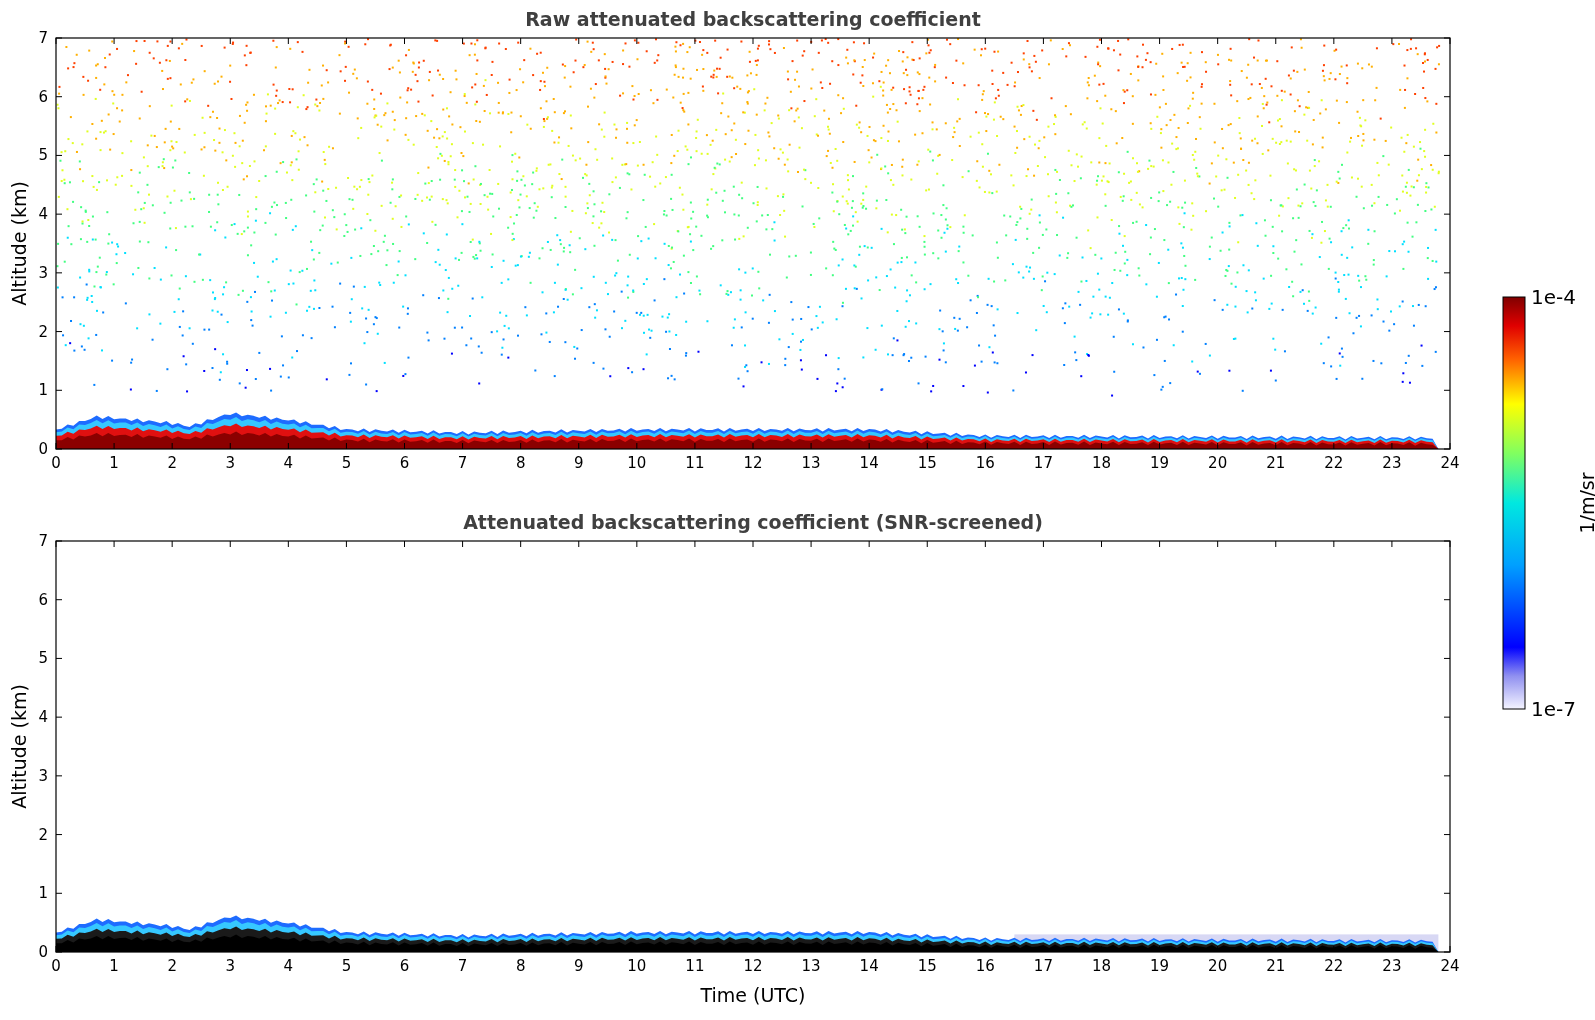  Describe the element at coordinates (1585, 503) in the screenshot. I see `colorbar-label: 1/m/sr` at that location.